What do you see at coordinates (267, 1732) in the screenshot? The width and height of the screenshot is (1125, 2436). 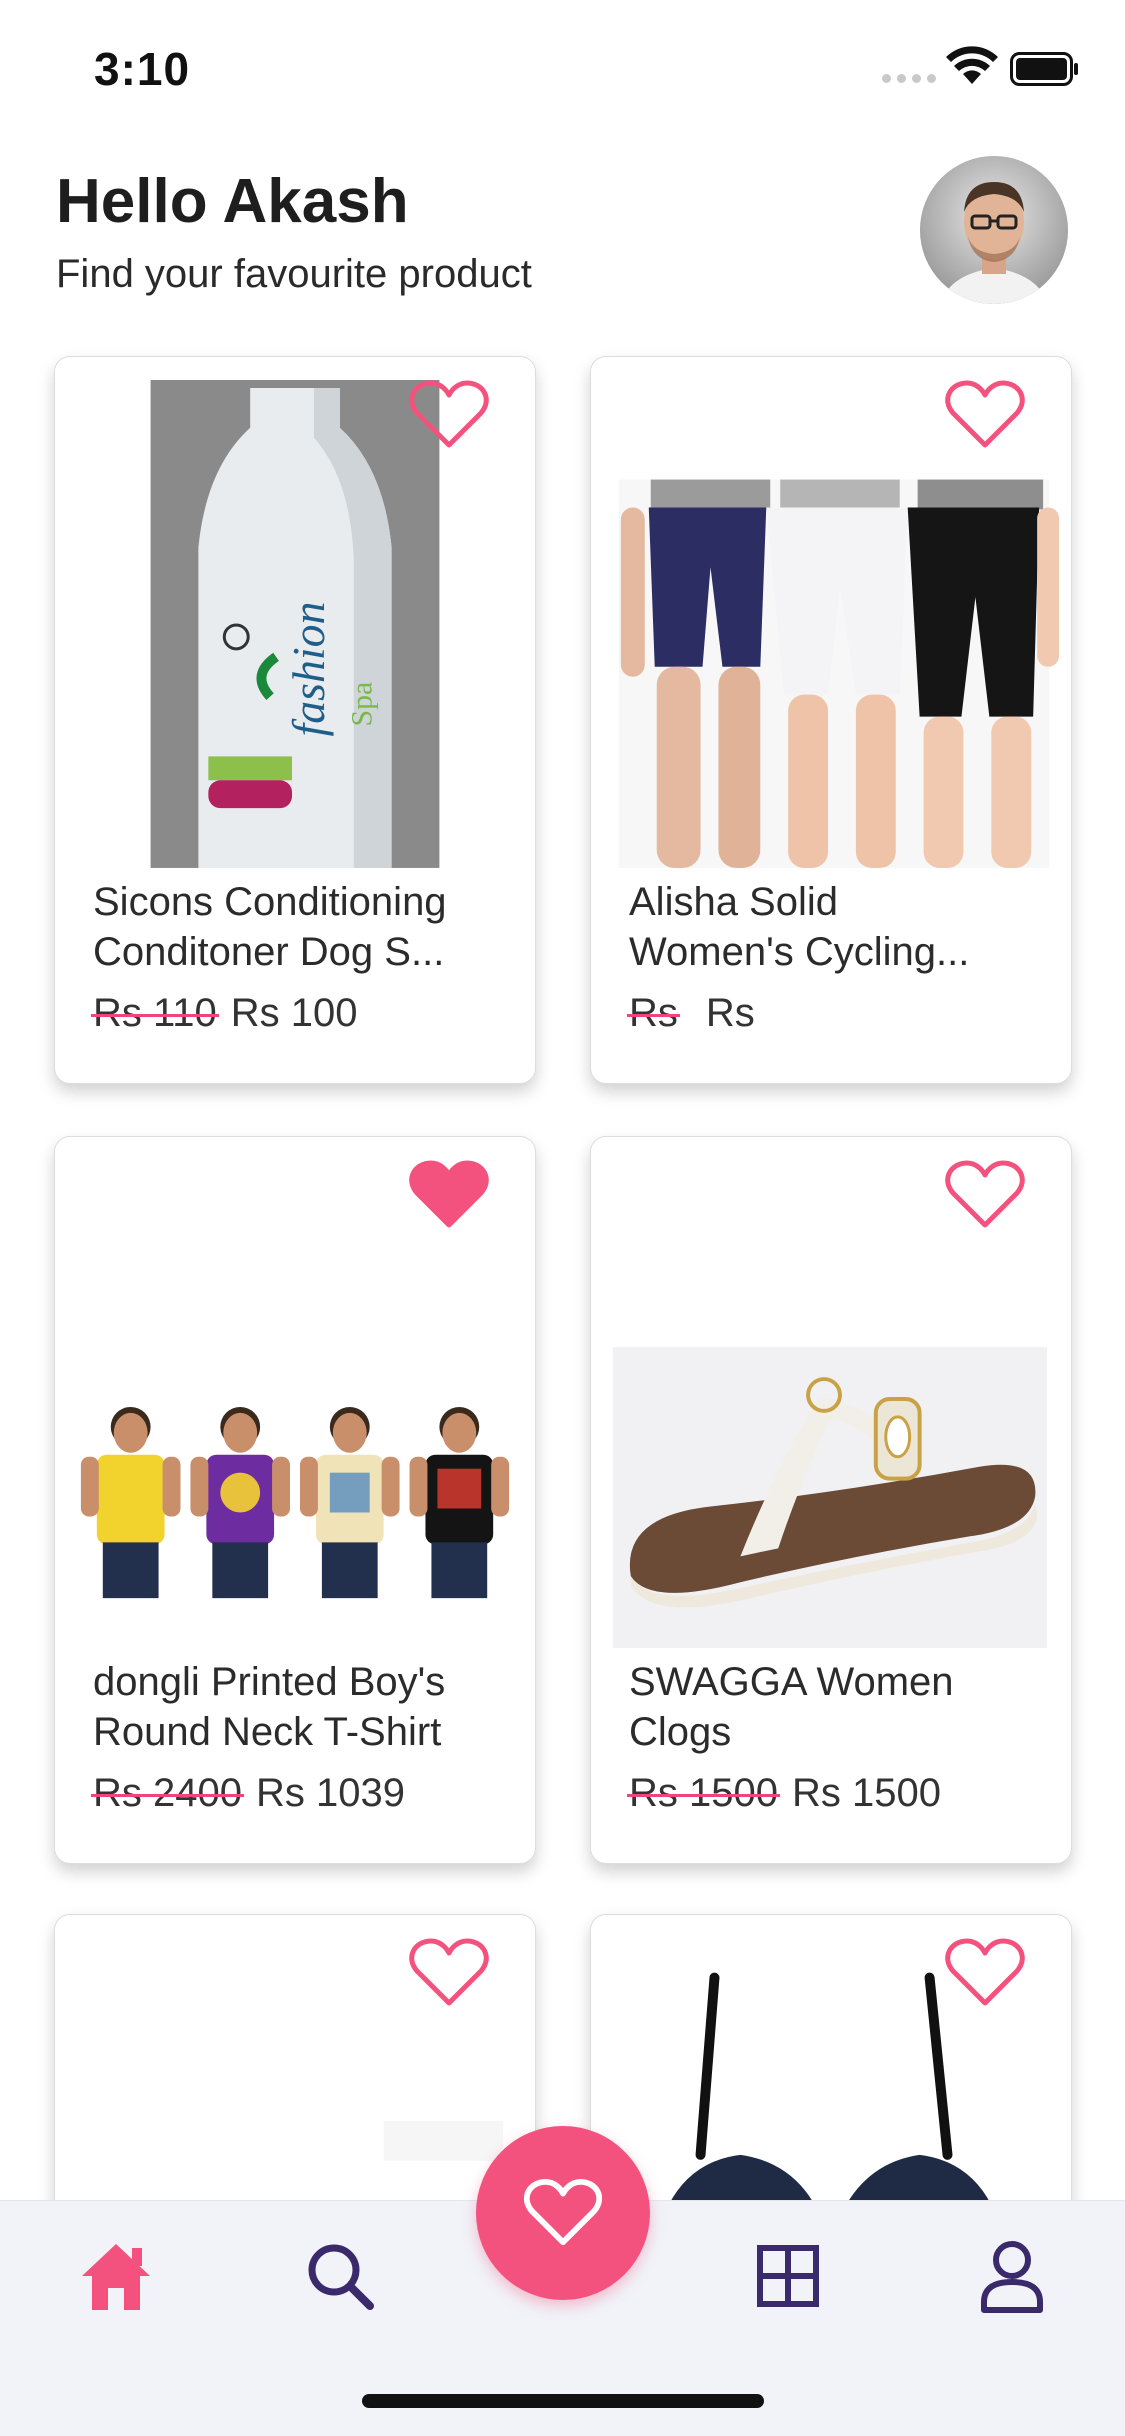 I see `product-title-line: Round Neck T-Shirt` at bounding box center [267, 1732].